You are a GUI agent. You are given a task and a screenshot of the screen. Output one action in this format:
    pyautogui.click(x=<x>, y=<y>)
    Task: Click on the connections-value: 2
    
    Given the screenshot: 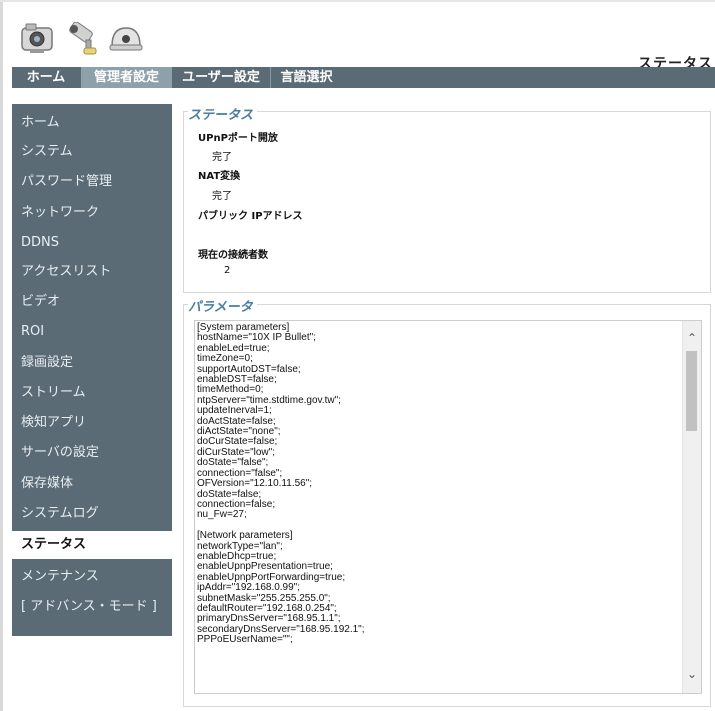 What is the action you would take?
    pyautogui.click(x=227, y=270)
    